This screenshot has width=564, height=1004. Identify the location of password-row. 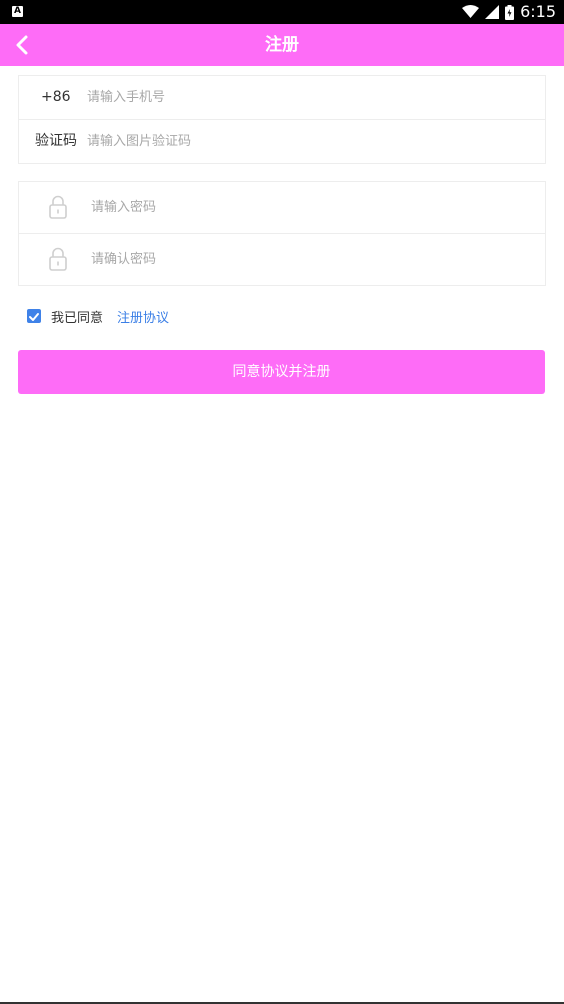
(282, 207).